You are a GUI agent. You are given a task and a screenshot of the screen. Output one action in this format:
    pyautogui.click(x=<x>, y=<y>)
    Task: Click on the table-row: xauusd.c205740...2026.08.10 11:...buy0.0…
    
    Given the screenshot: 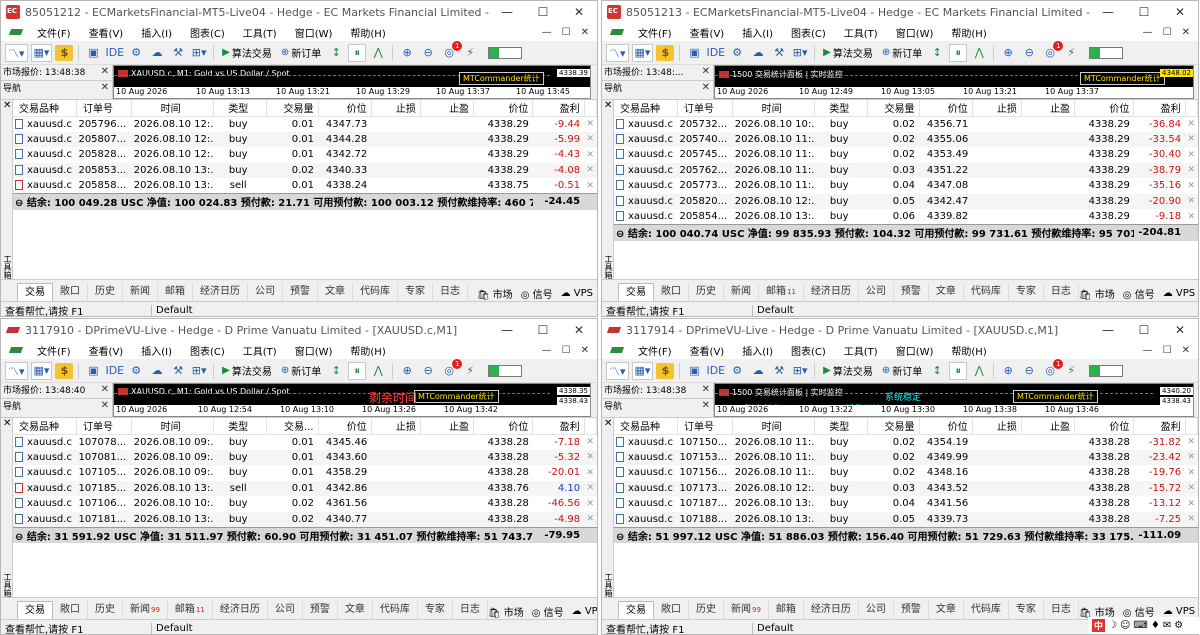 What is the action you would take?
    pyautogui.click(x=906, y=140)
    